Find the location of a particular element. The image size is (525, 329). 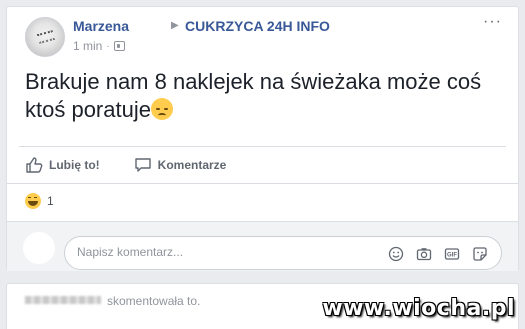

comment-box: GIF is located at coordinates (283, 253).